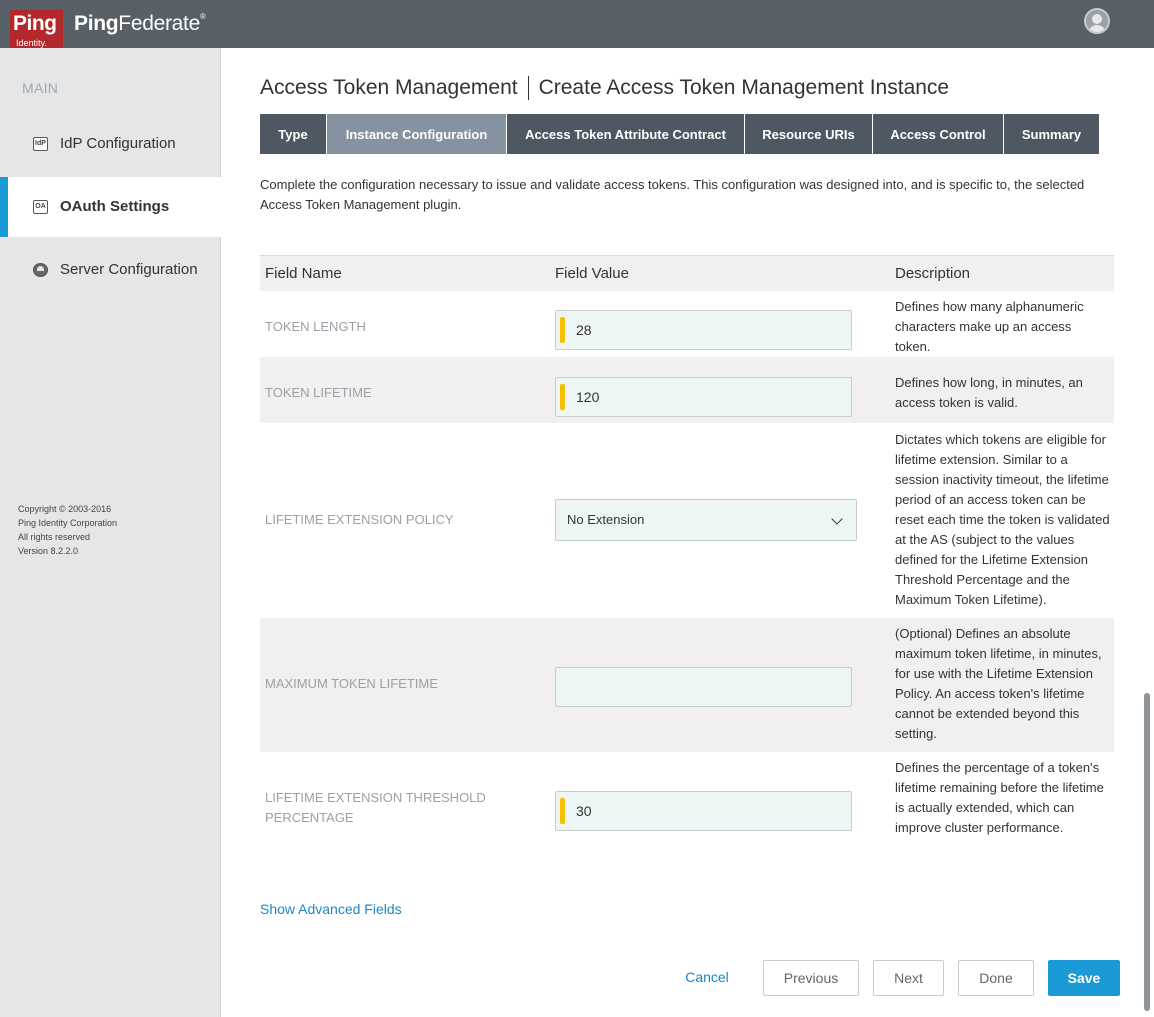  I want to click on maximum-token-lifetime-input, so click(703, 687).